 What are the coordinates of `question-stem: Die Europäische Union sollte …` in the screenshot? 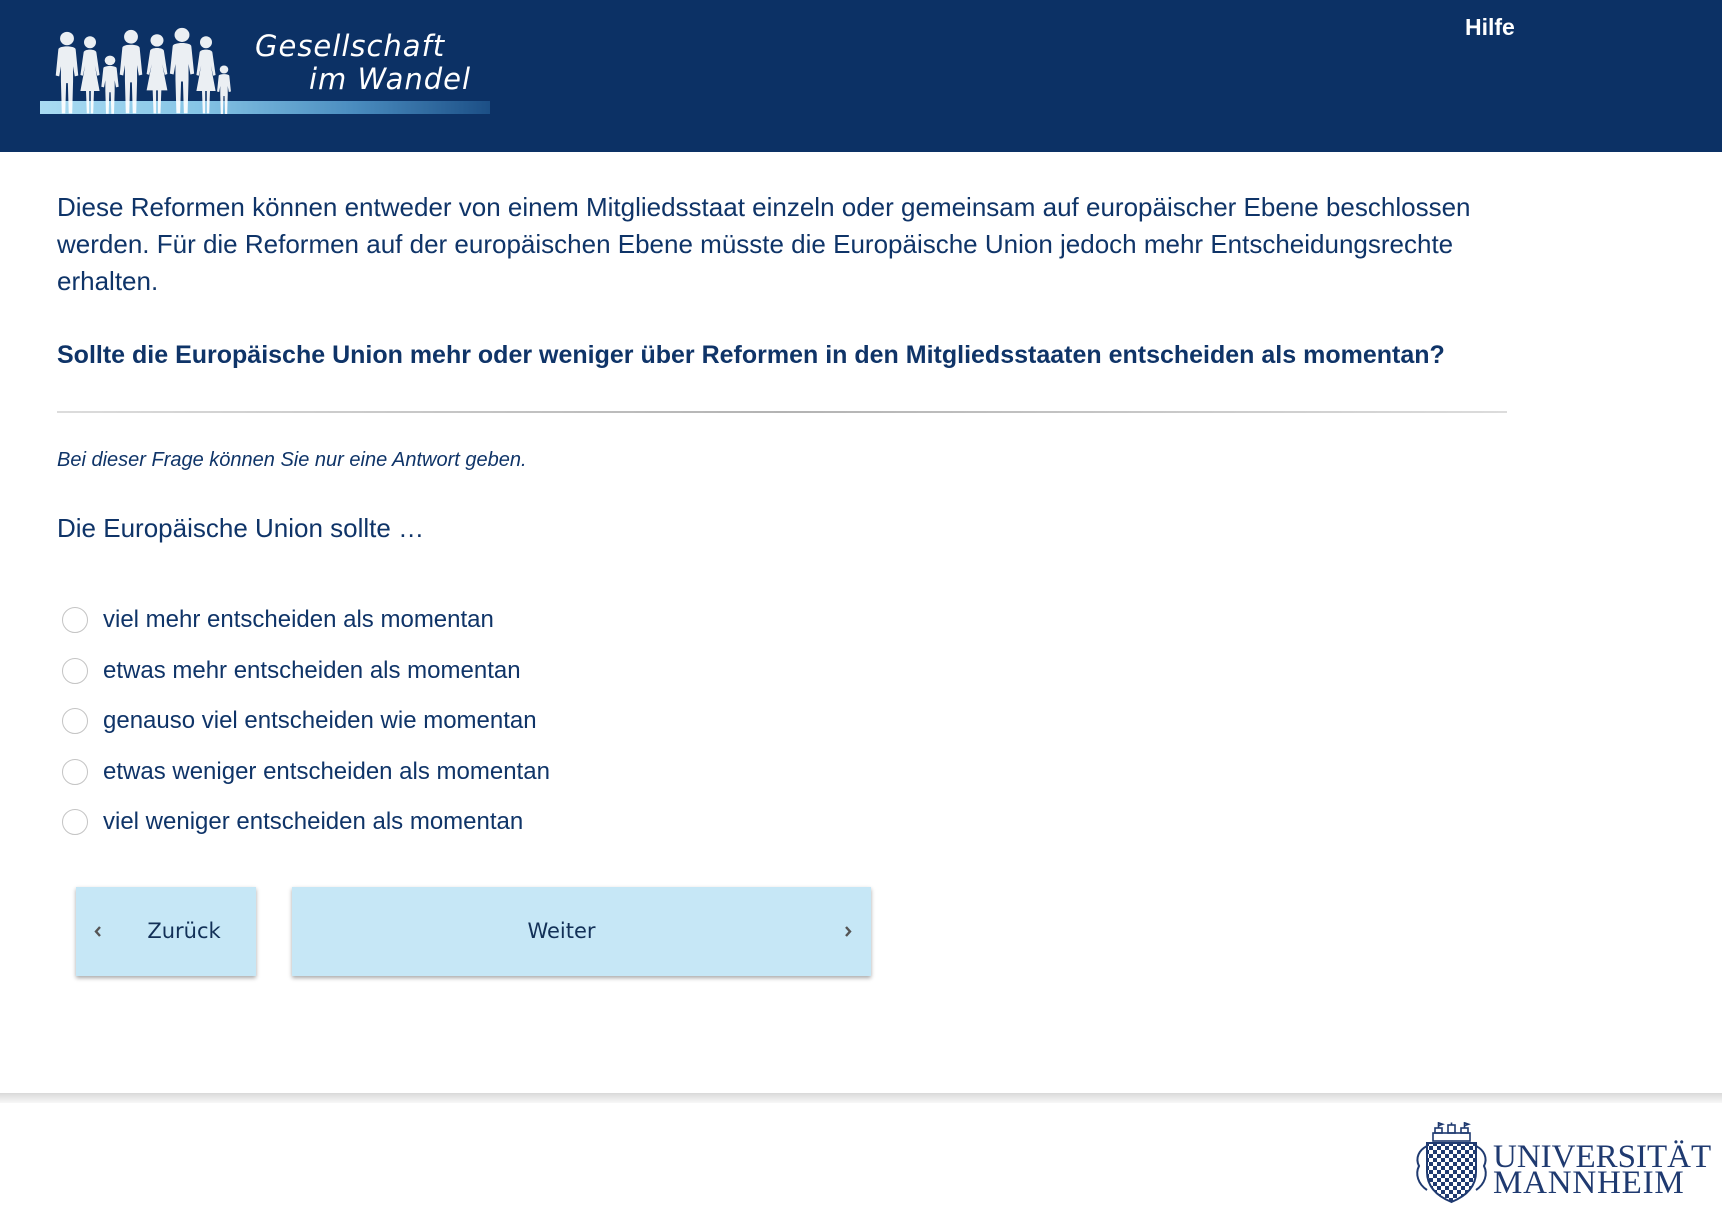 It's located at (241, 528).